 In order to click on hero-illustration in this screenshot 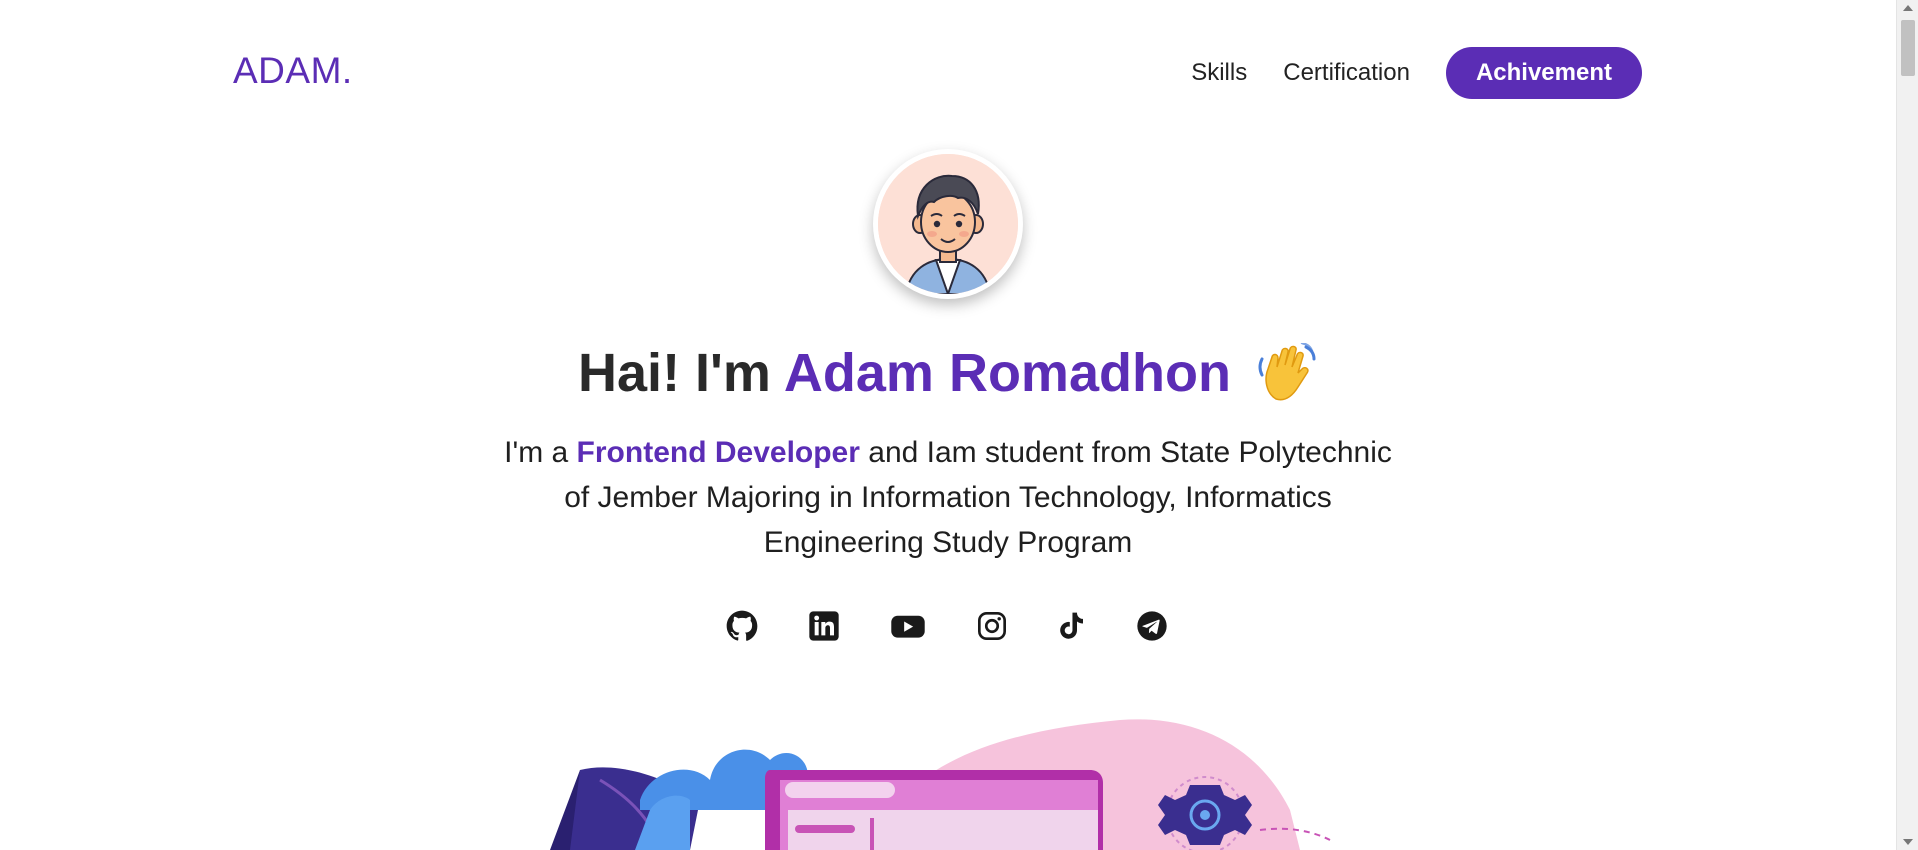, I will do `click(940, 784)`.